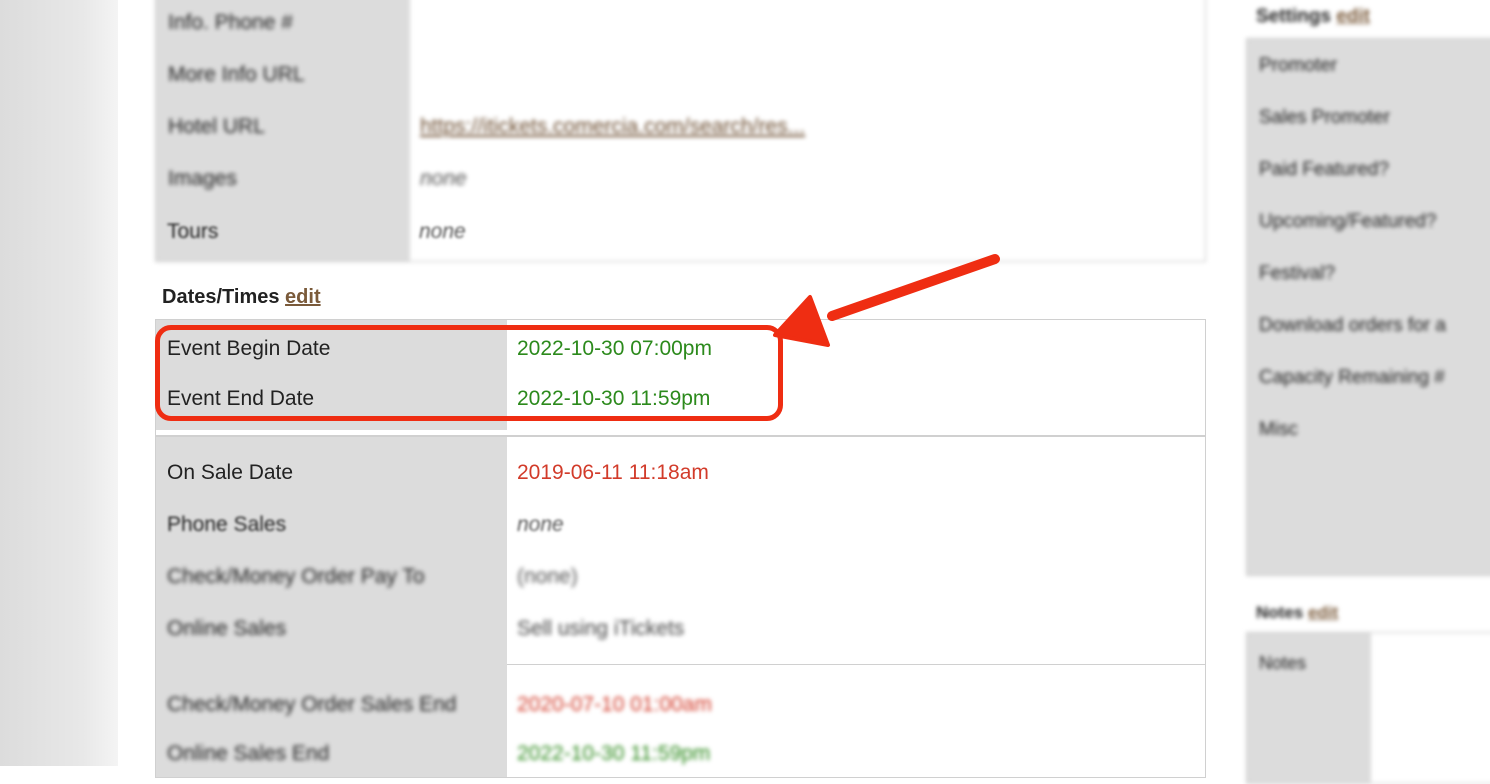 This screenshot has height=784, width=1490. I want to click on arrow-icon, so click(886, 300).